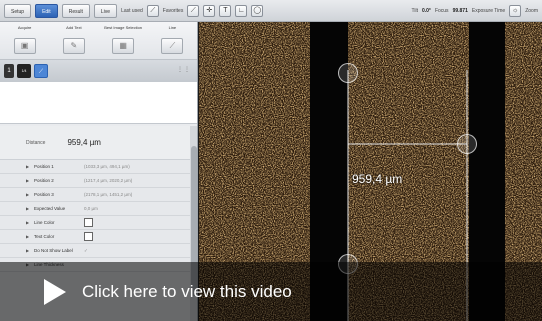  I want to click on distance-row: Distance 959,4 µm, so click(95, 143).